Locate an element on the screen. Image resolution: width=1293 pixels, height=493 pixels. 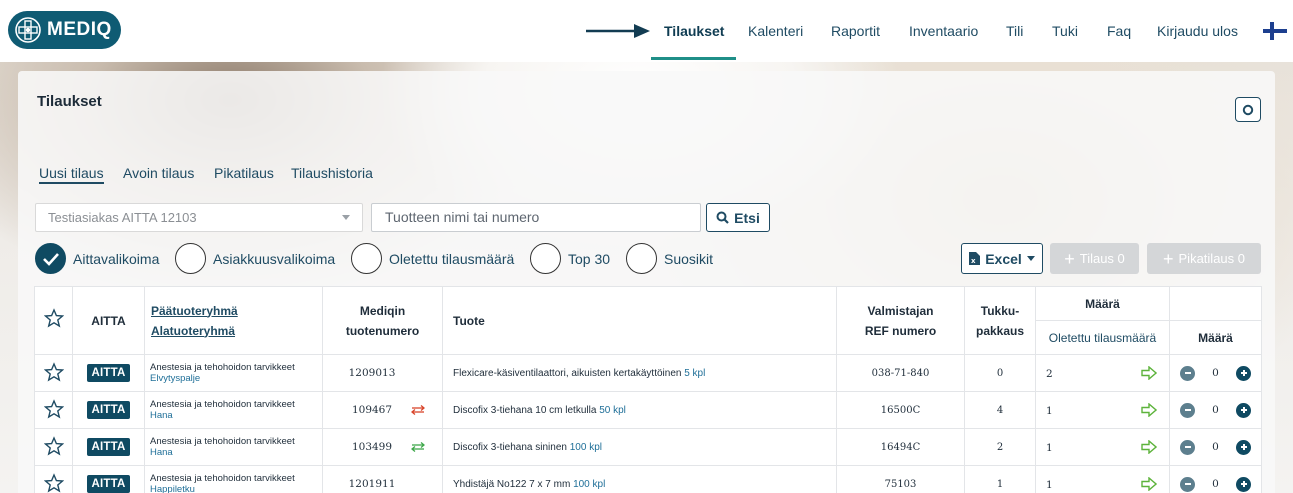
qty-column-header: Määrä is located at coordinates (1215, 337).